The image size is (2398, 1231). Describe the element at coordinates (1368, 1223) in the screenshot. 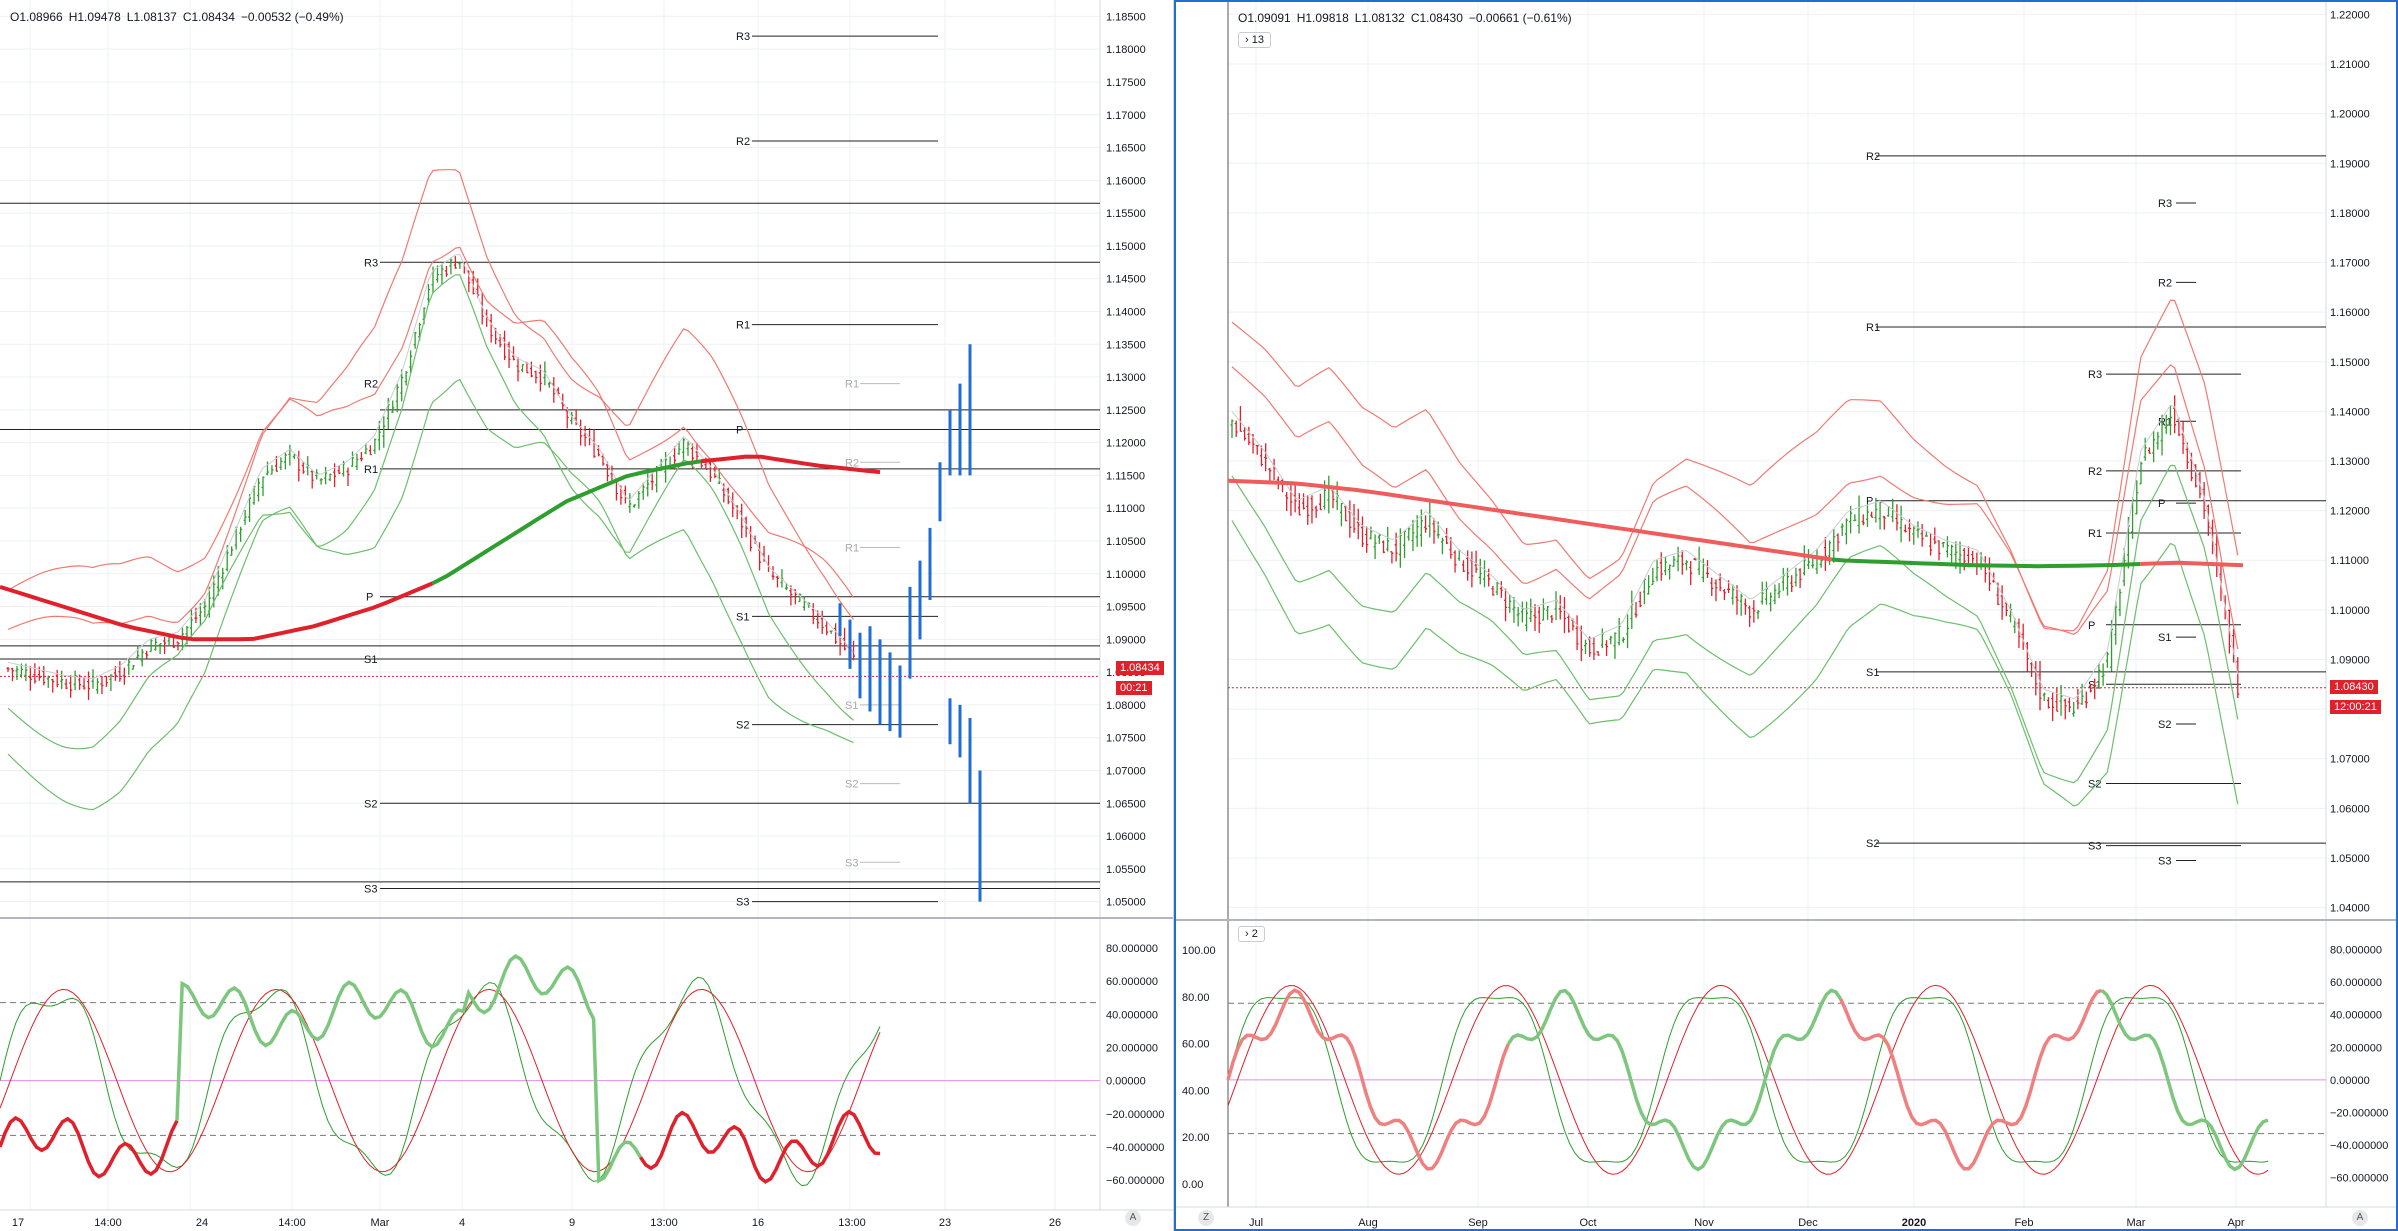

I see `right-time-label: Aug` at that location.